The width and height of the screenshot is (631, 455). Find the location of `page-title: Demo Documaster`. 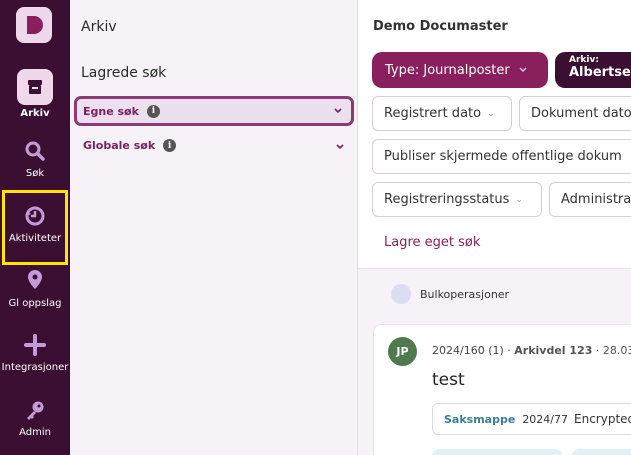

page-title: Demo Documaster is located at coordinates (440, 26).